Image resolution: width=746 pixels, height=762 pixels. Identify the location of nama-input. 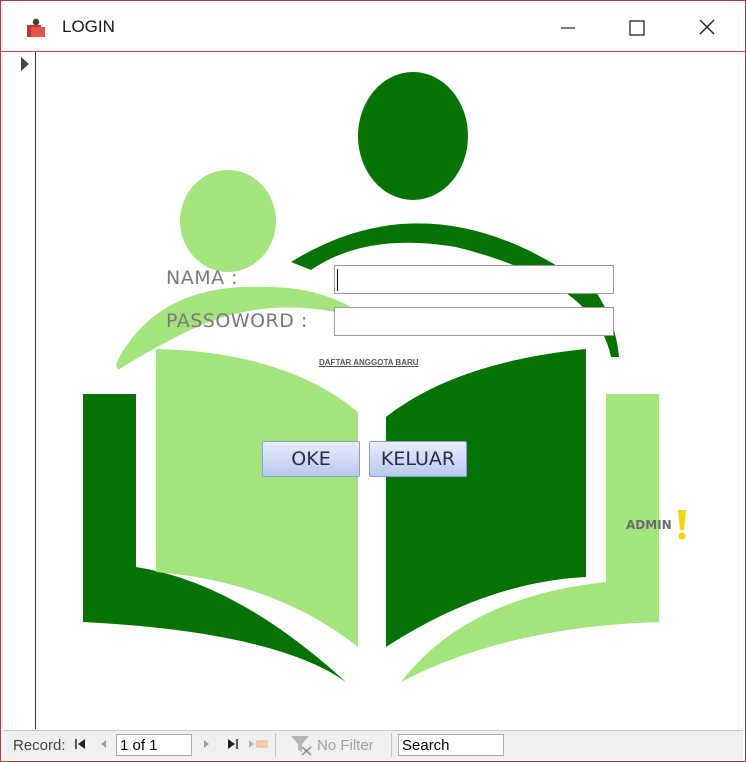
(474, 279).